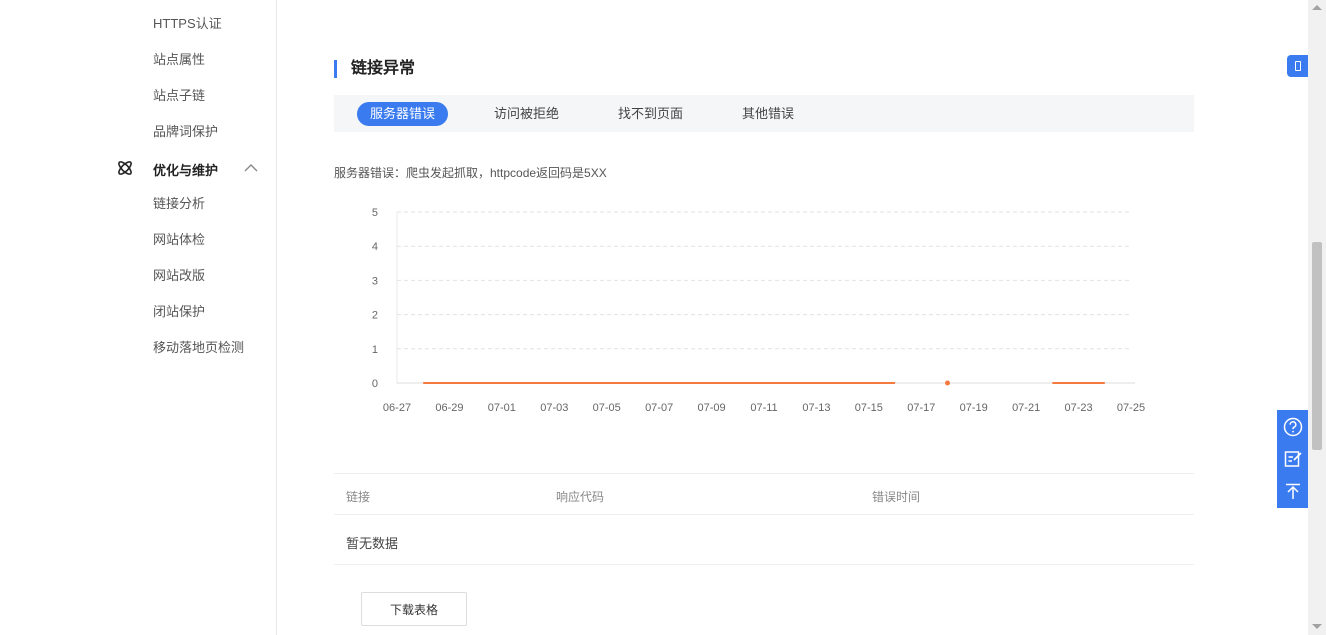 This screenshot has height=635, width=1326. Describe the element at coordinates (764, 494) in the screenshot. I see `table-header: 链接 响应代码 错误时间` at that location.